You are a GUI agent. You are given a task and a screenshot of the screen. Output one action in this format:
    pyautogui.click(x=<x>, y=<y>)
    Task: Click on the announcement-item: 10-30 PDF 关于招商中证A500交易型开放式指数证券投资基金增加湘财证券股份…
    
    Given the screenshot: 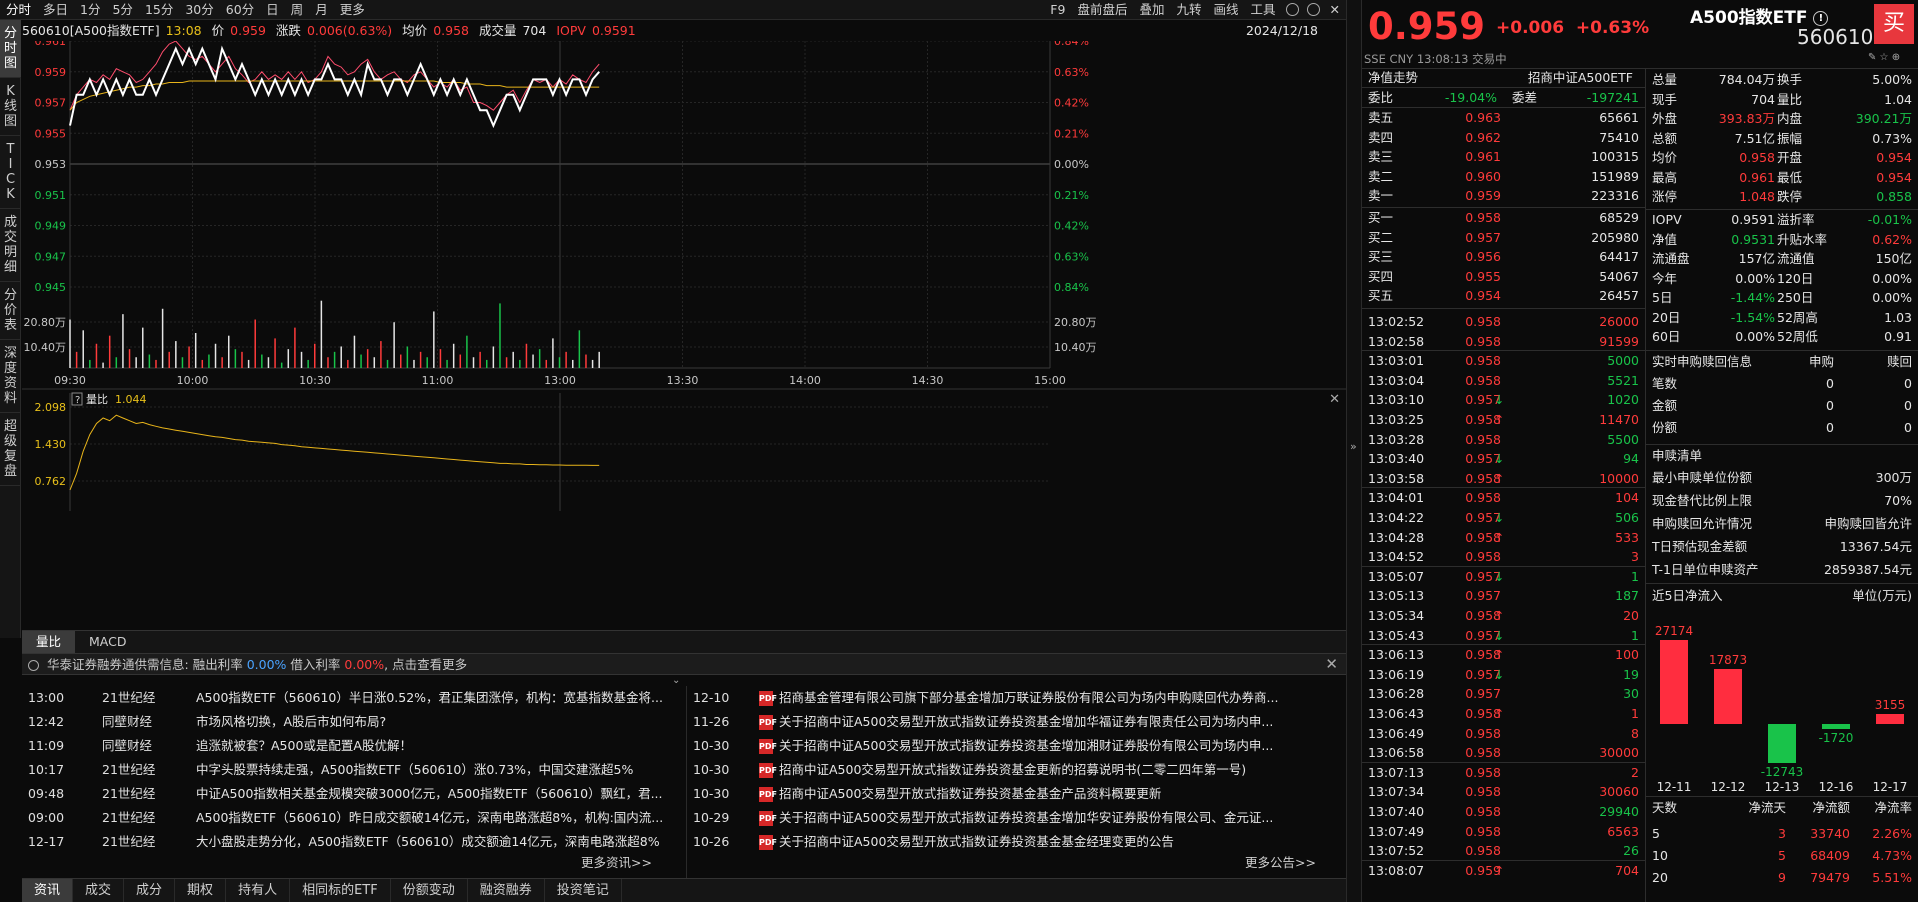 What is the action you would take?
    pyautogui.click(x=1016, y=746)
    